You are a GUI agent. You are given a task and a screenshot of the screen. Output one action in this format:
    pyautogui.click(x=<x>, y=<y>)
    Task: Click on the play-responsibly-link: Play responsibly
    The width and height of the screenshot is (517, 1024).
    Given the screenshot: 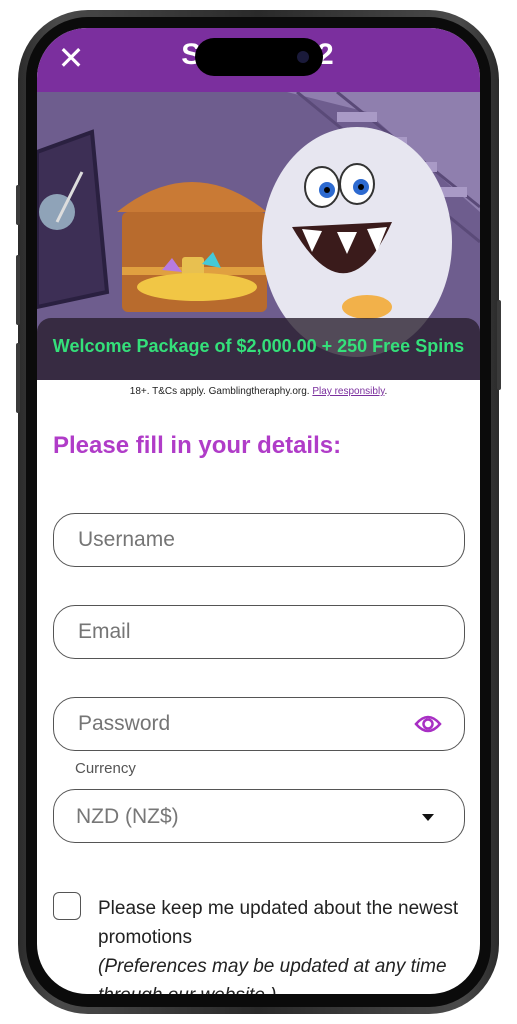 What is the action you would take?
    pyautogui.click(x=348, y=391)
    